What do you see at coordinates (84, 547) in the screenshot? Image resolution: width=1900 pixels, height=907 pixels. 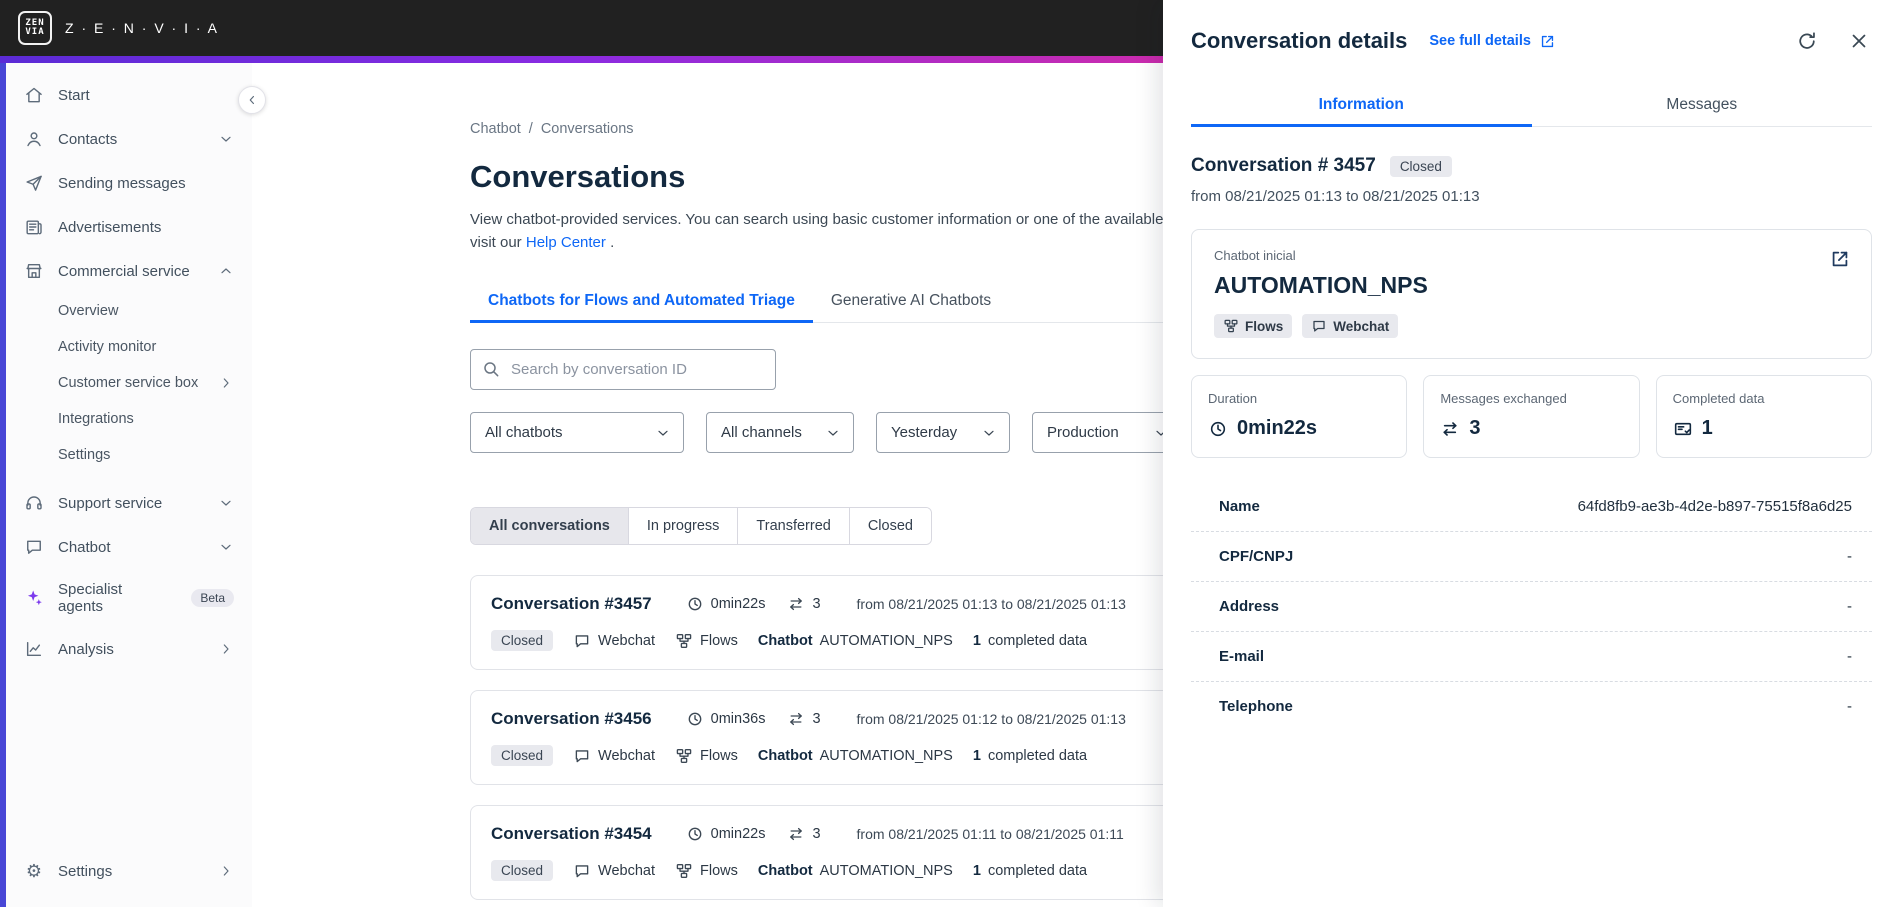 I see `sidebar-item-label: Chatbot` at bounding box center [84, 547].